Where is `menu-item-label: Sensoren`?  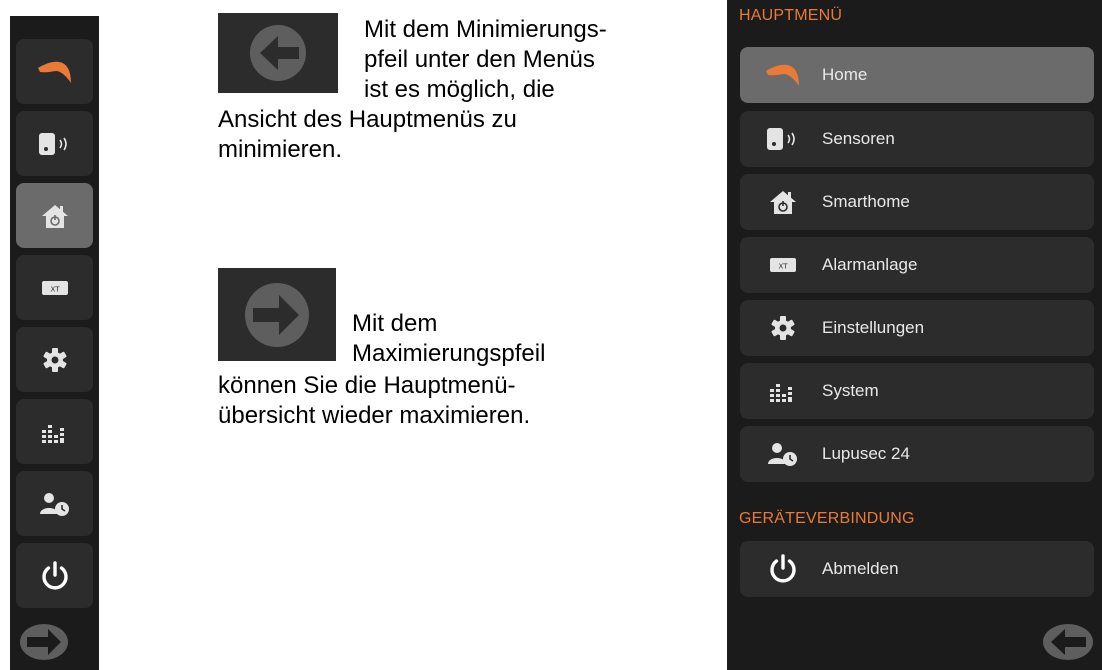
menu-item-label: Sensoren is located at coordinates (858, 138).